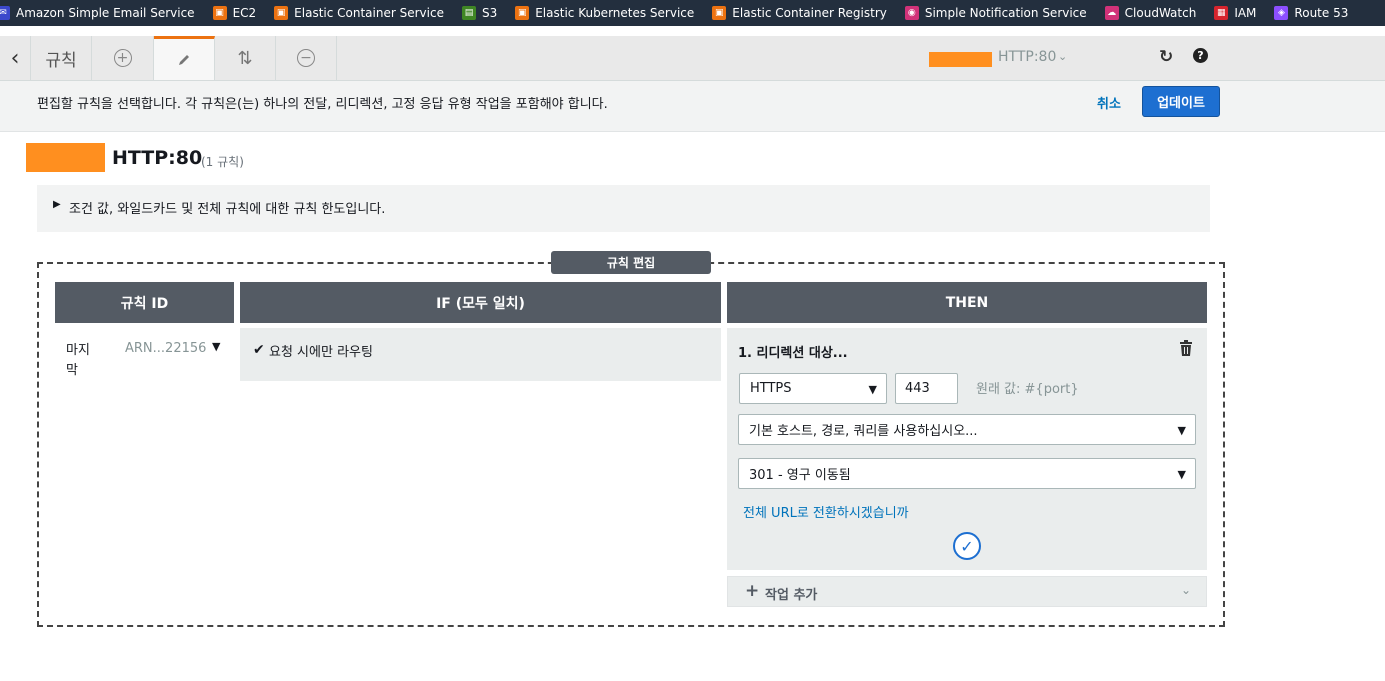  I want to click on reorder-rules-button: ⇅, so click(245, 58).